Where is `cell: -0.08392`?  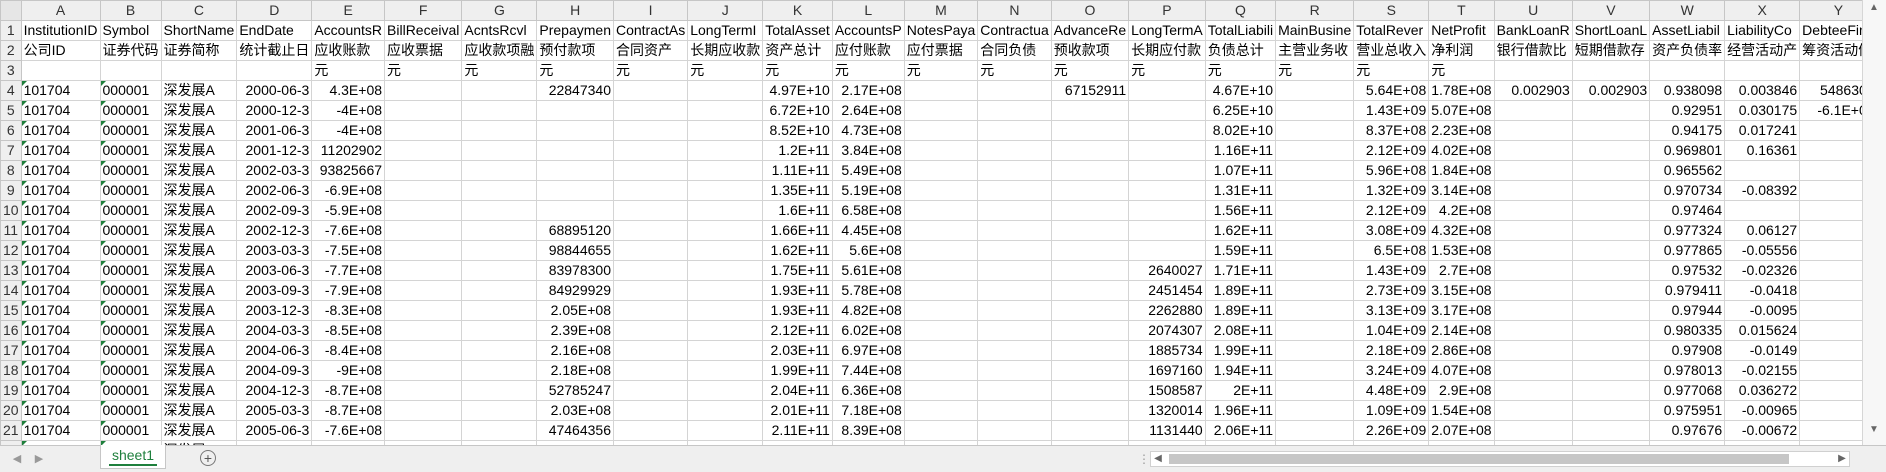 cell: -0.08392 is located at coordinates (1762, 190).